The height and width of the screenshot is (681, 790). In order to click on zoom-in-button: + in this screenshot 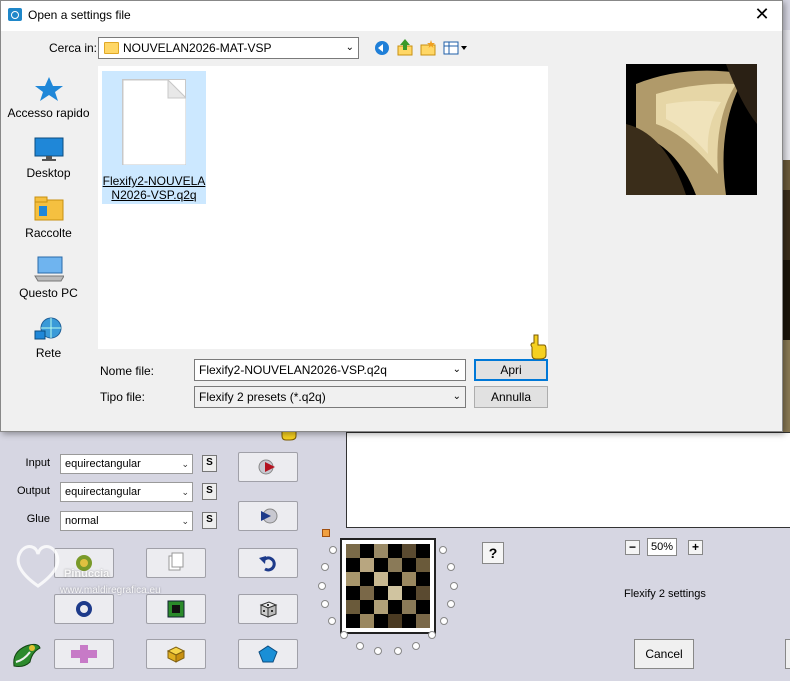, I will do `click(695, 547)`.